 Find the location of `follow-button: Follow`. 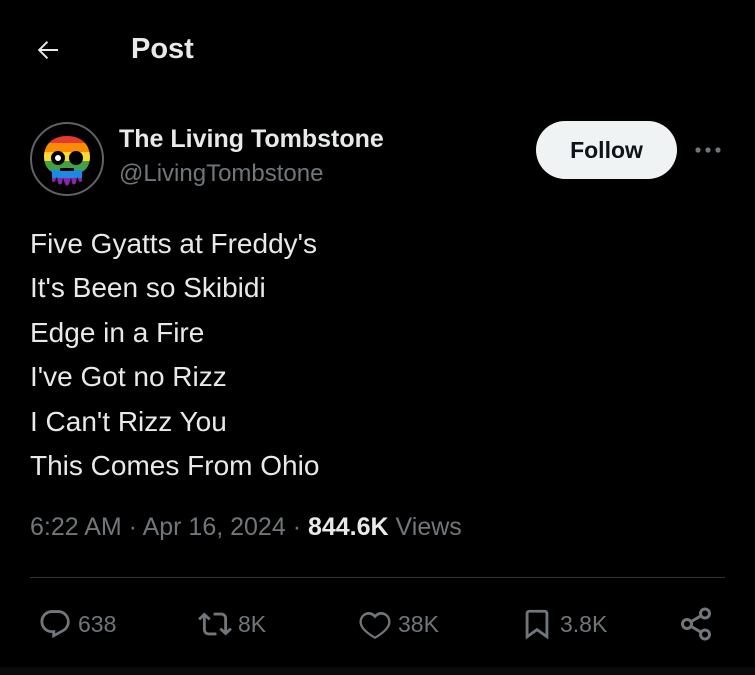

follow-button: Follow is located at coordinates (606, 150).